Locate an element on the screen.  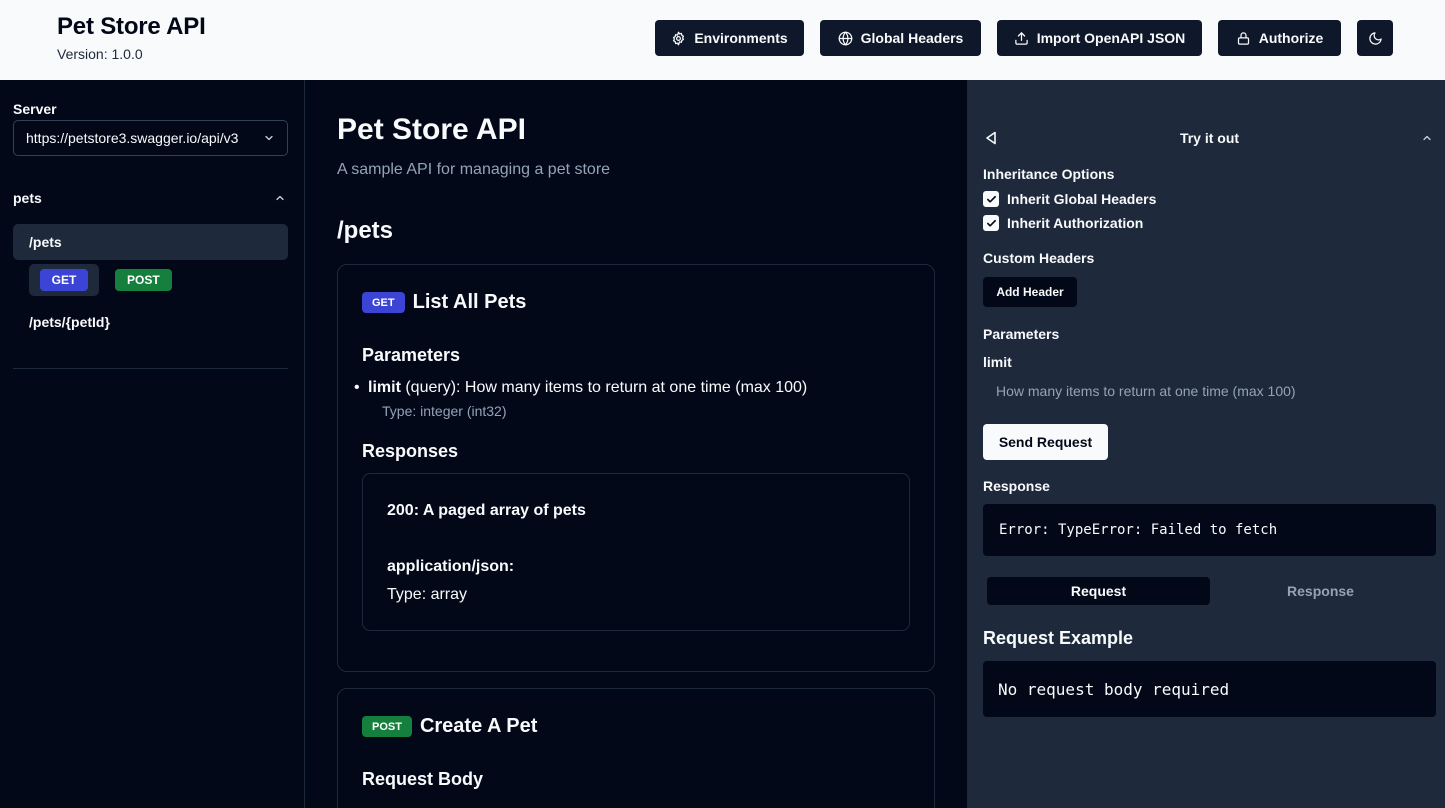
server-value: https://petstore3.swagger.io/api/v3 is located at coordinates (132, 138).